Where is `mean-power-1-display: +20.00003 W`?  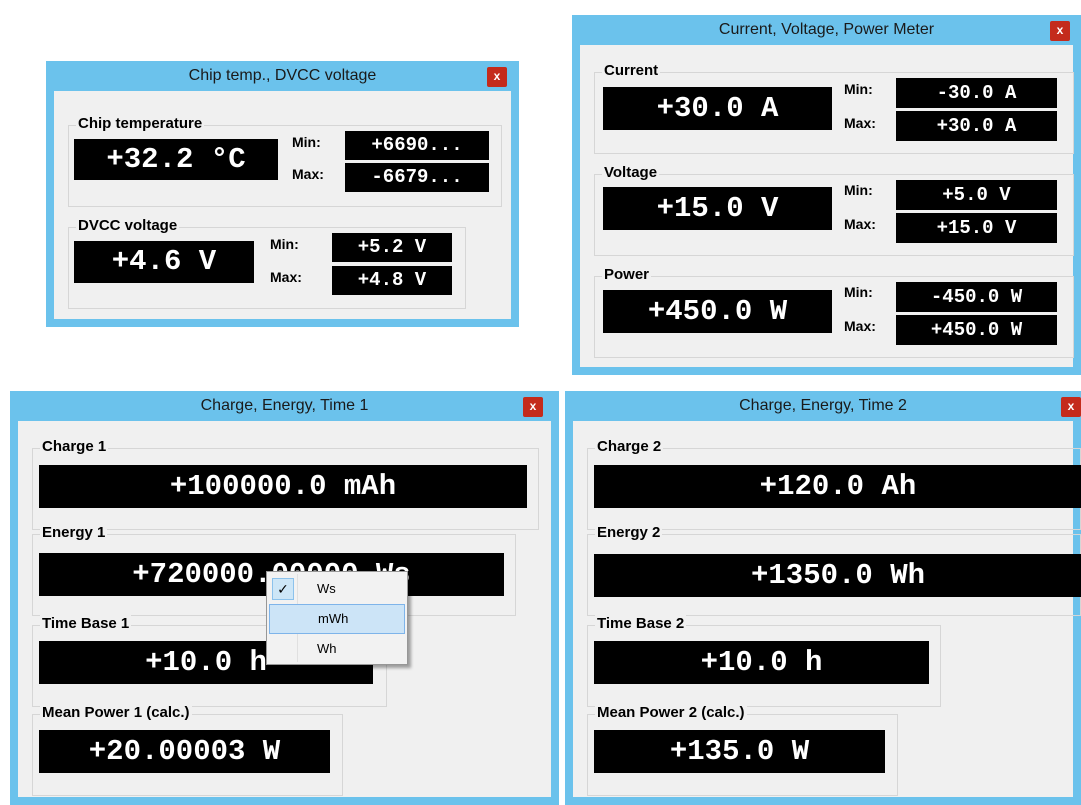
mean-power-1-display: +20.00003 W is located at coordinates (184, 751).